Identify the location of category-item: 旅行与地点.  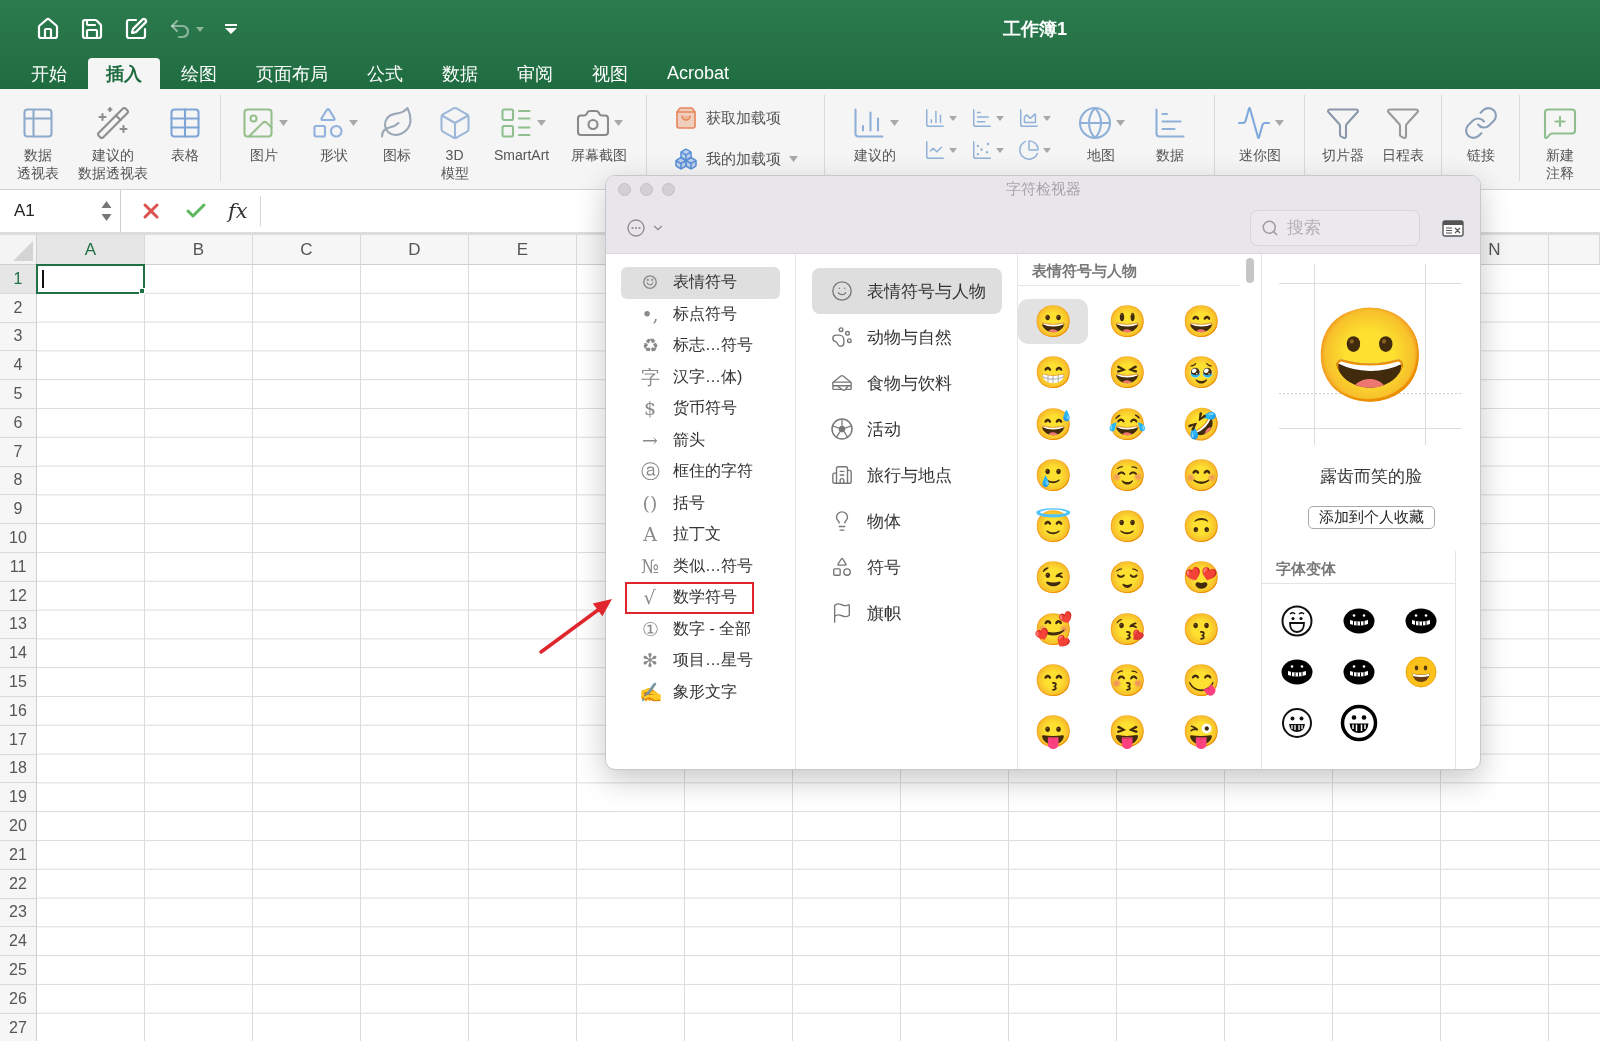
(907, 475).